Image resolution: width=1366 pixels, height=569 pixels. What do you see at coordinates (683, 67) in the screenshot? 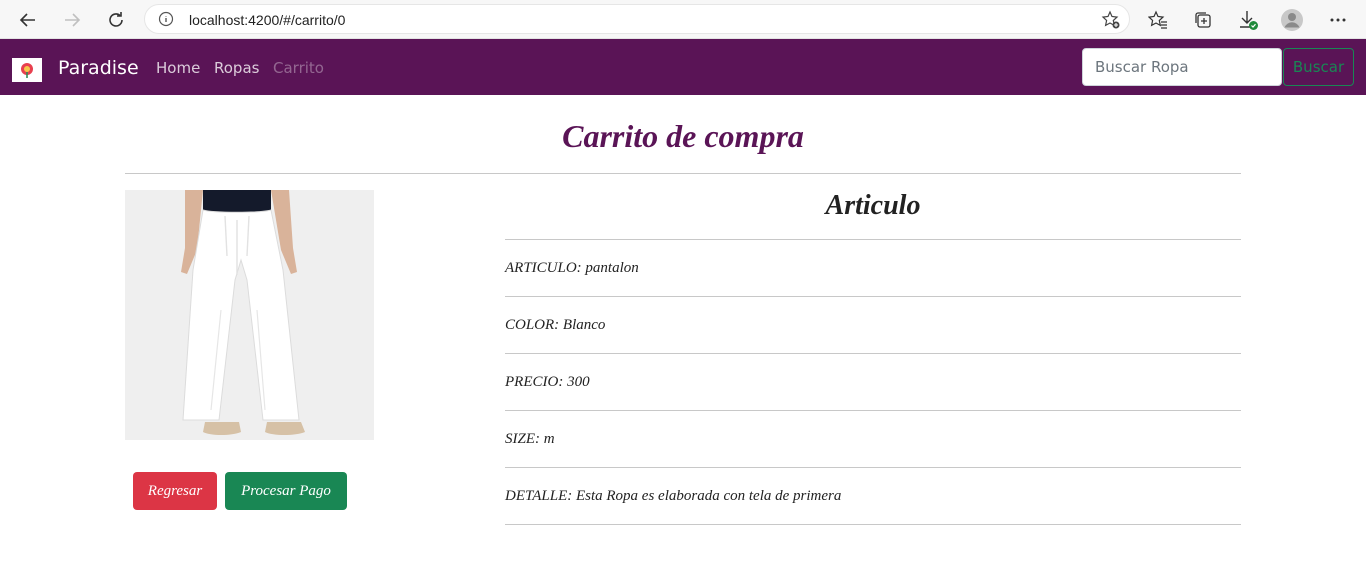
I see `app-navbar: Paradise Home Ropas Carrito Buscar` at bounding box center [683, 67].